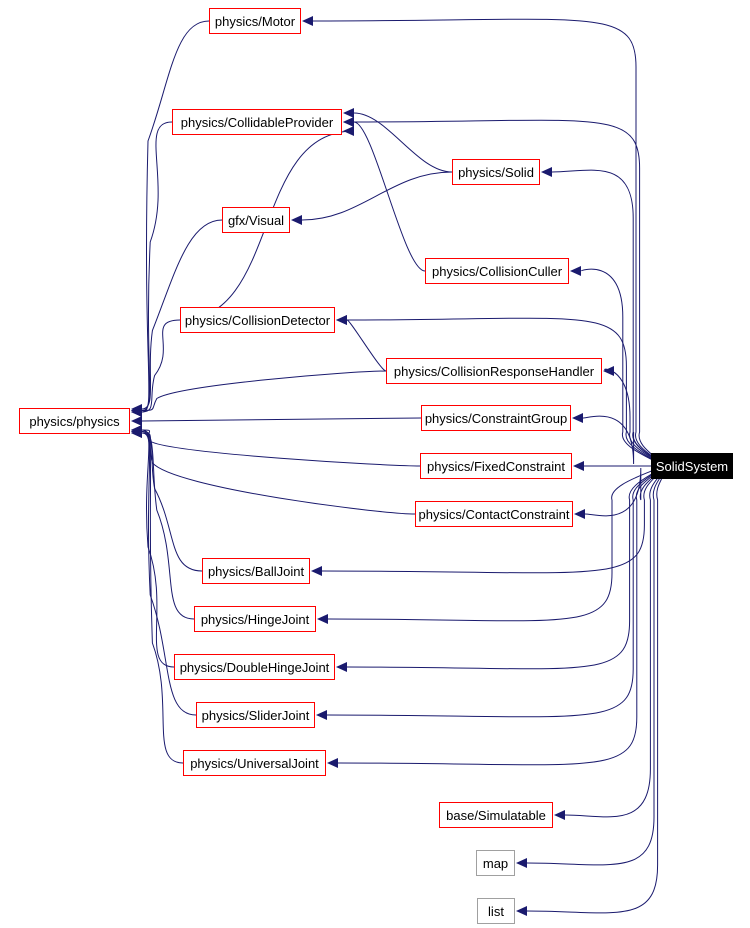 The width and height of the screenshot is (750, 928). I want to click on graph-node-culler: physics/CollisionCuller, so click(497, 271).